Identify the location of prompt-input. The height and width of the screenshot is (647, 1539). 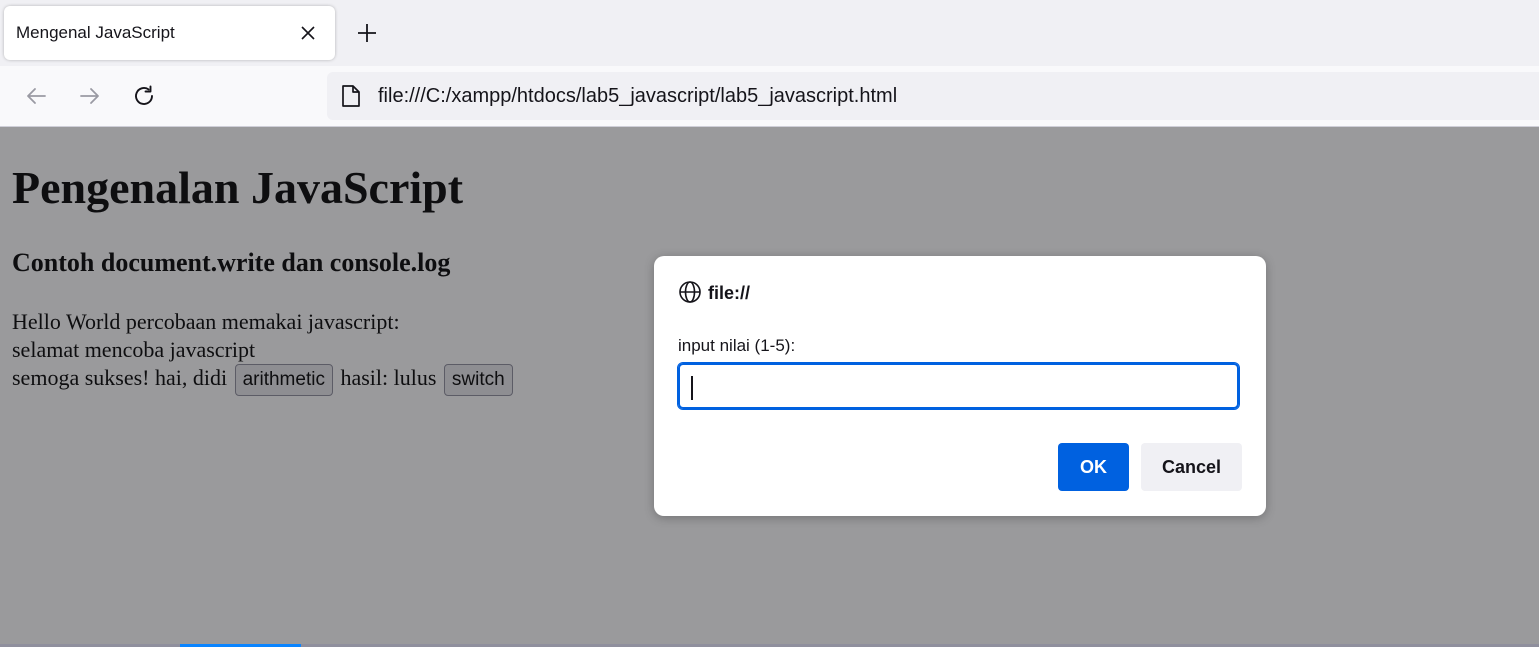
(958, 386).